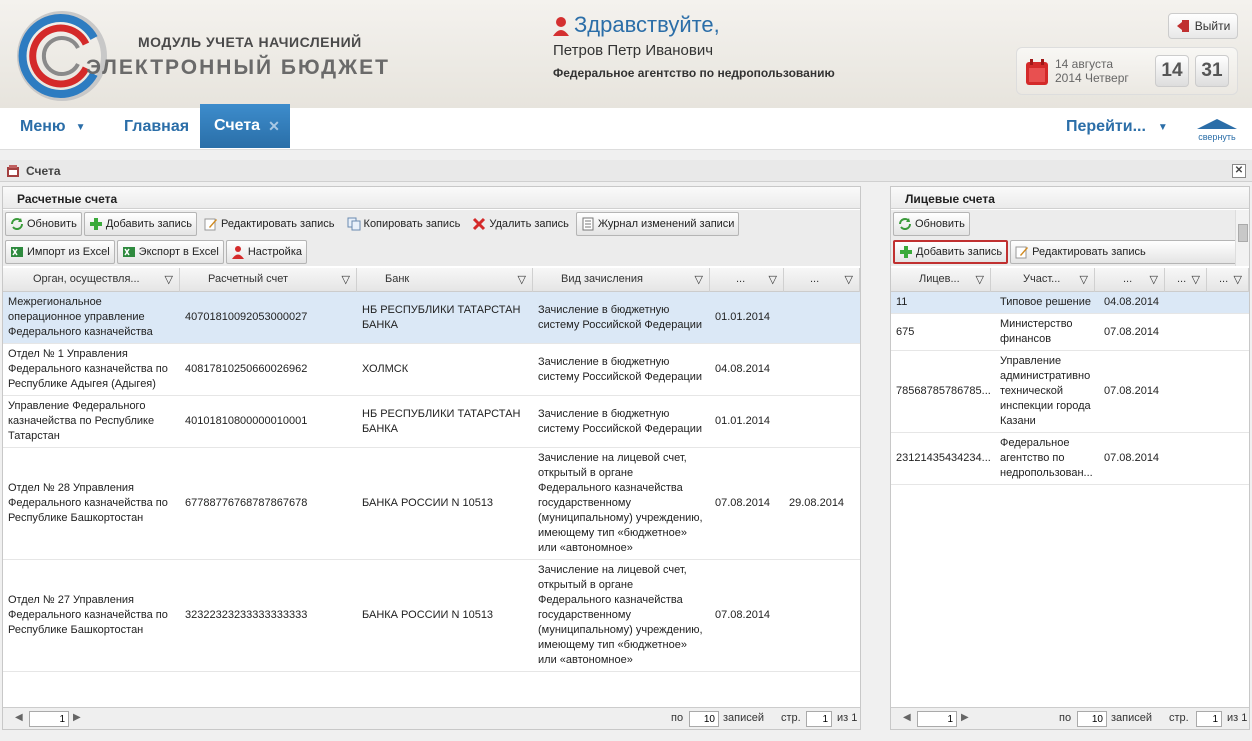 The image size is (1252, 741). What do you see at coordinates (1070, 303) in the screenshot?
I see `table-row: 11 Типовое решение 04.08.2014` at bounding box center [1070, 303].